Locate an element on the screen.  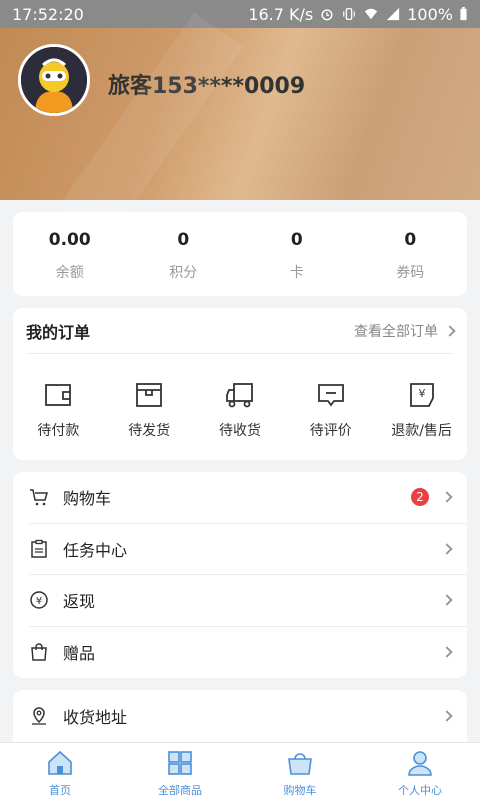
menu-item-cart: 购物车 2 is located at coordinates (248, 498).